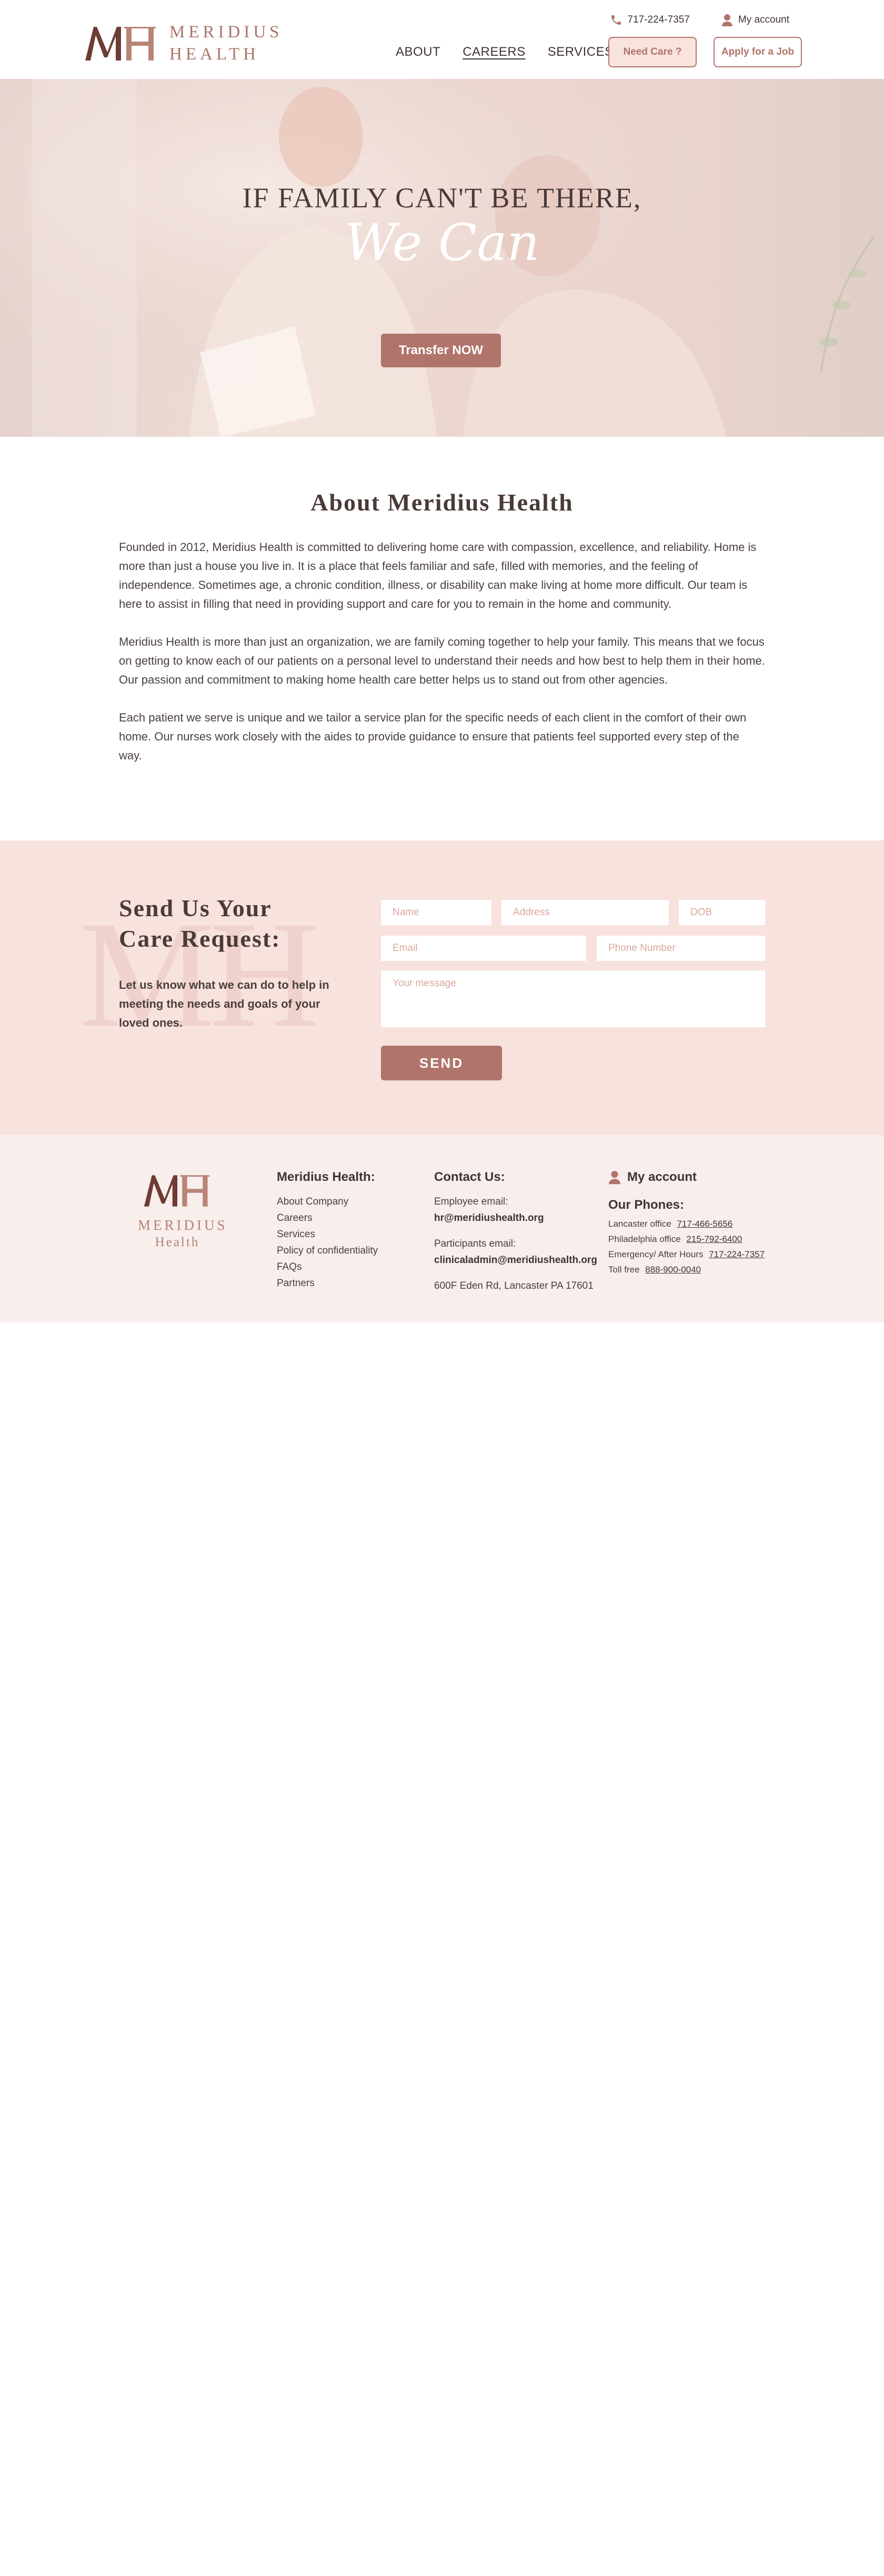  I want to click on care-title-line-1: Send Us Your, so click(195, 908).